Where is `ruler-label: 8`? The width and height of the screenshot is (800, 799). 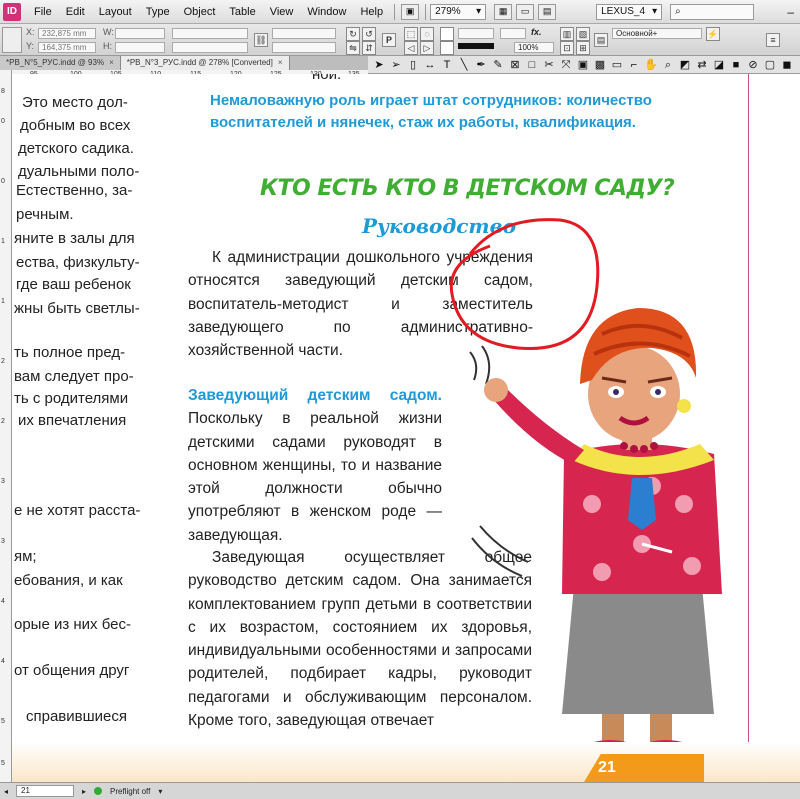
ruler-label: 8 is located at coordinates (3, 91).